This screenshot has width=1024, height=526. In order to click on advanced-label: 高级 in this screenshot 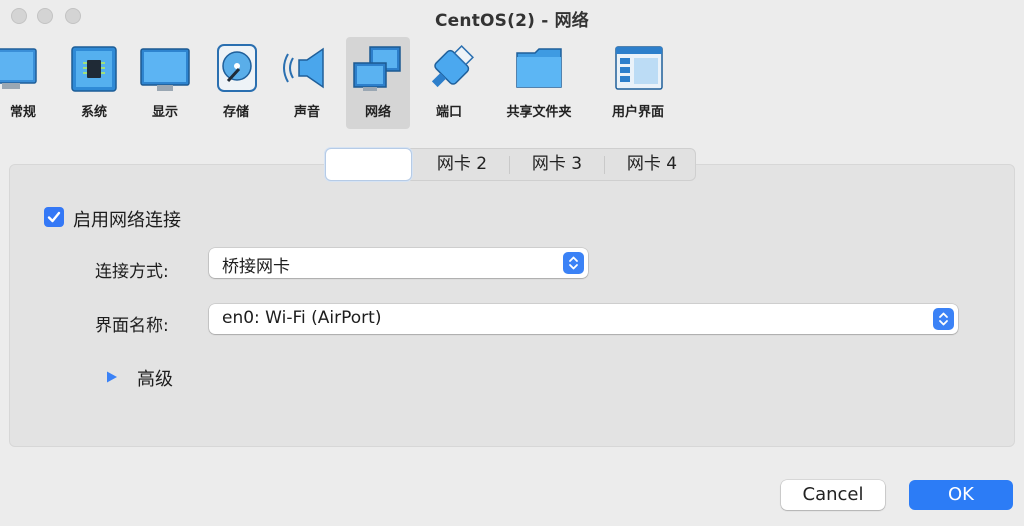, I will do `click(155, 378)`.